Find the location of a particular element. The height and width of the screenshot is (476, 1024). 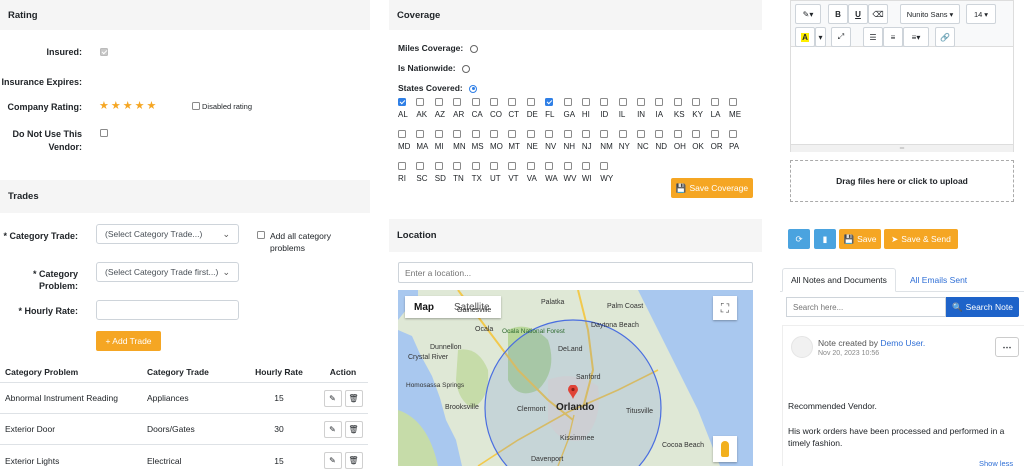

magic-format-button: ✎▾ is located at coordinates (808, 14).